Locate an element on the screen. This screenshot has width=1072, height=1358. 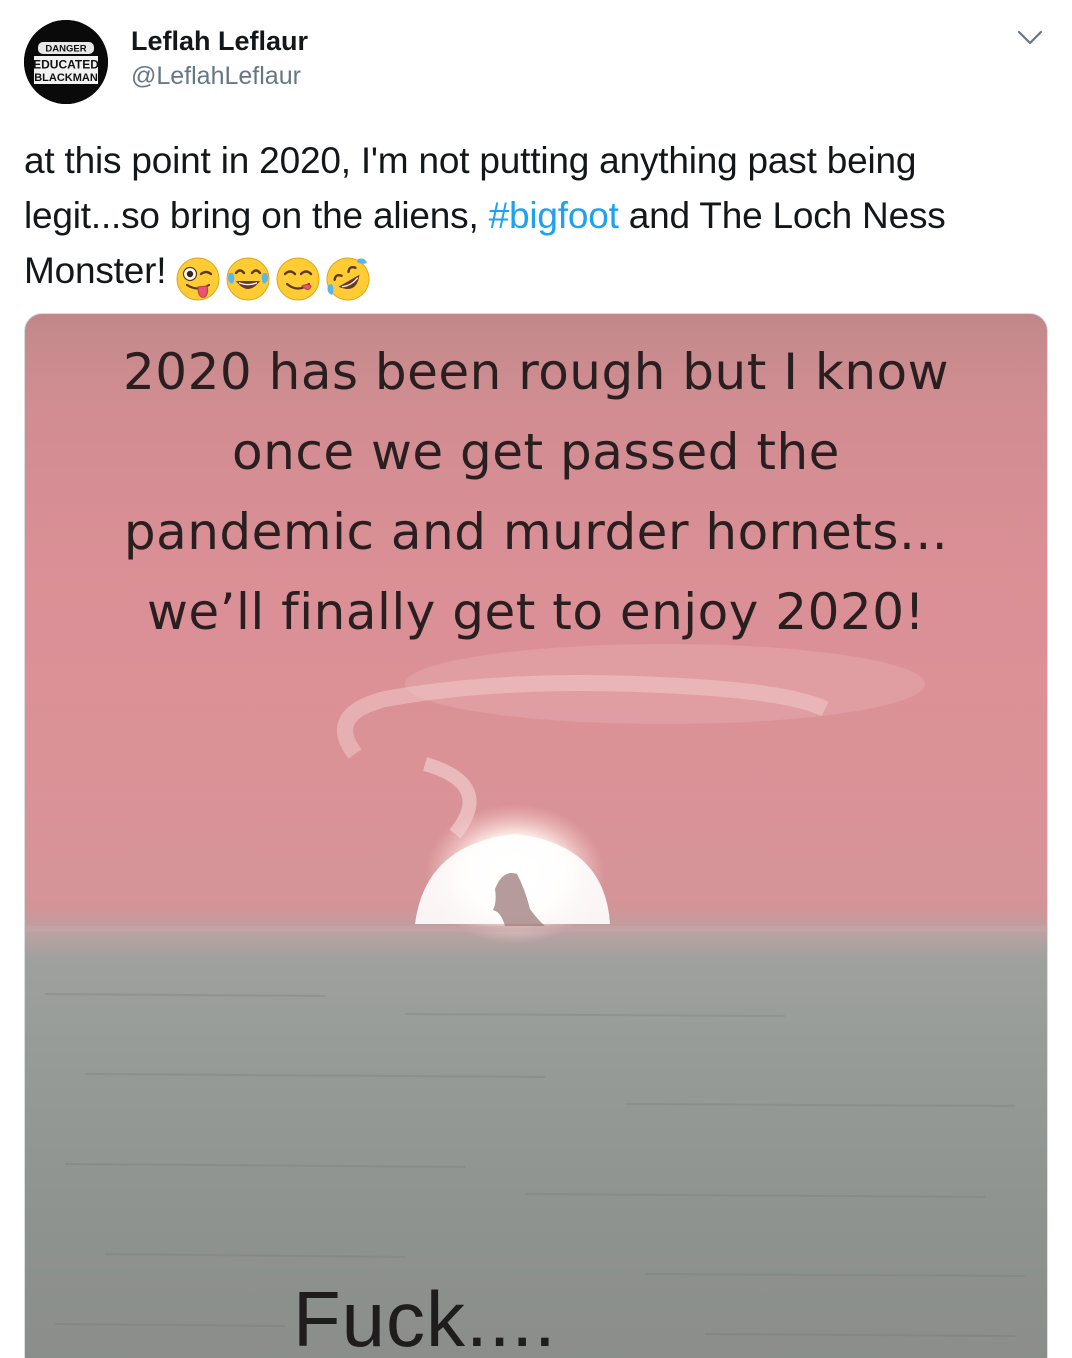
chevron-down-icon is located at coordinates (1030, 38).